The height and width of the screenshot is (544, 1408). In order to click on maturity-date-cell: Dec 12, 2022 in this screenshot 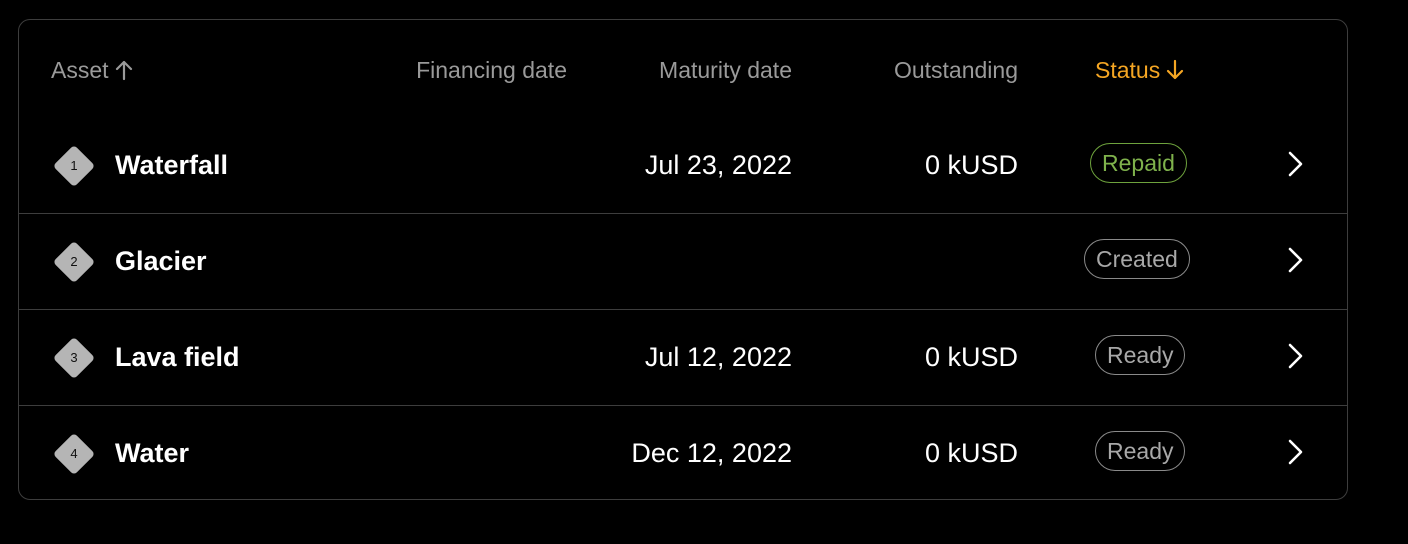, I will do `click(711, 453)`.